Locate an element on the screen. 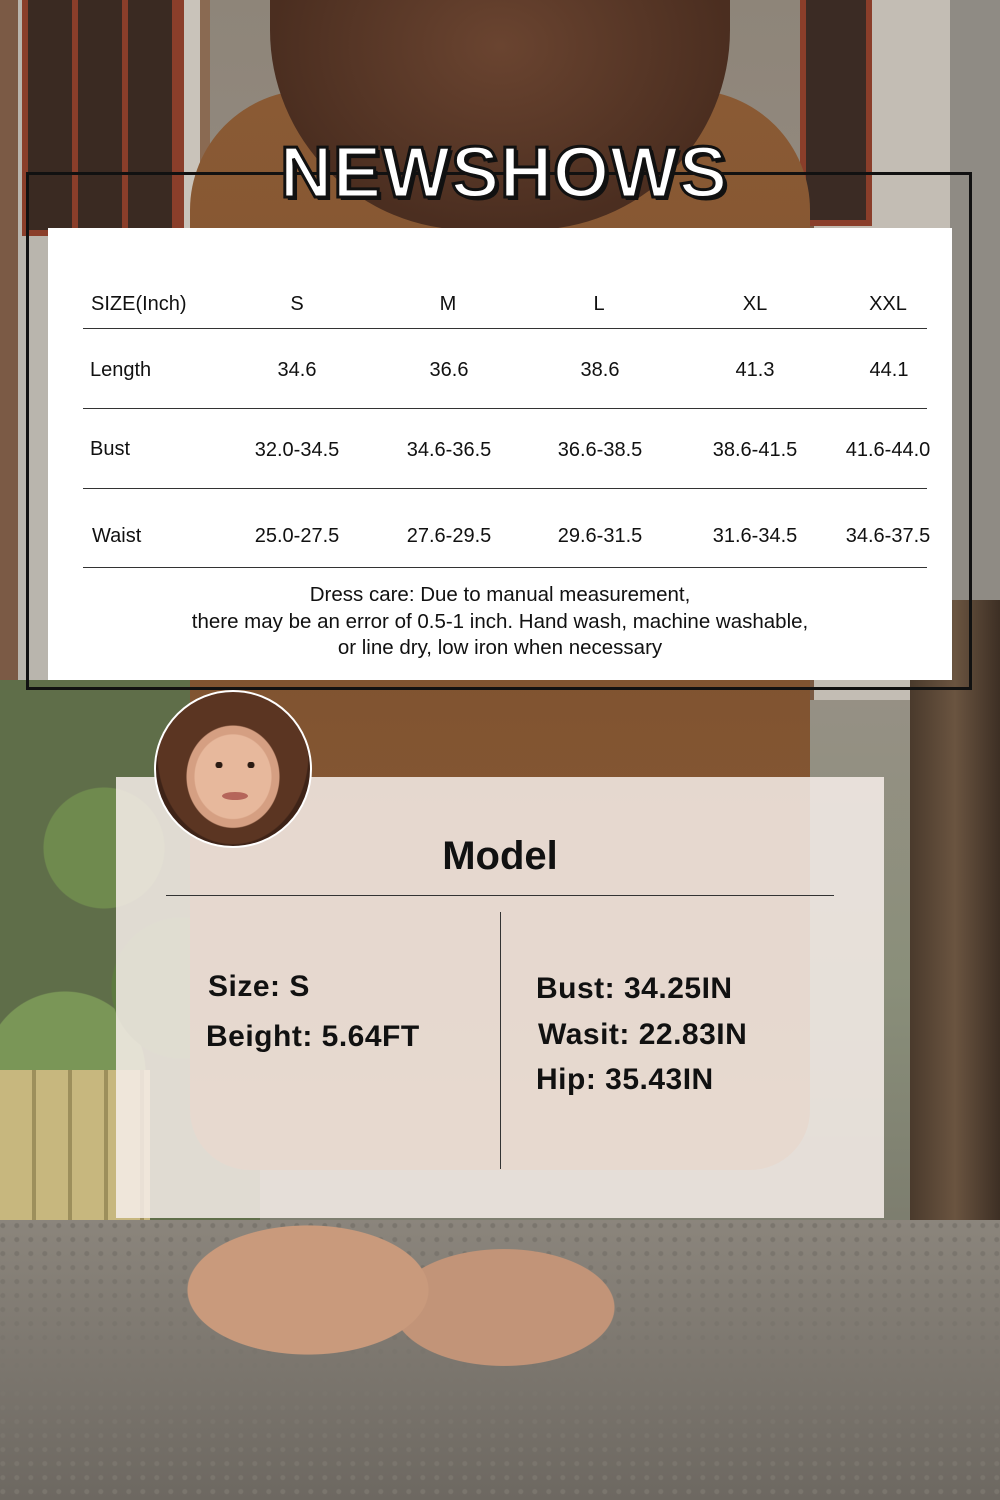  table-cell: 34.6-37.5 is located at coordinates (888, 536).